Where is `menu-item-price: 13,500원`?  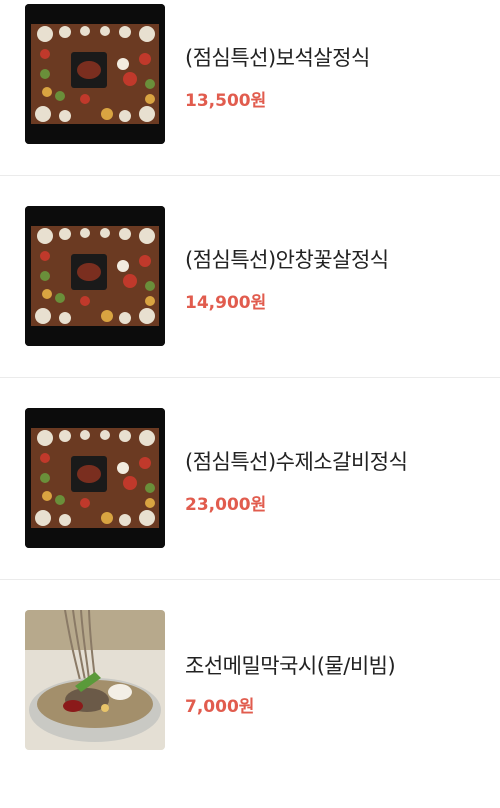
menu-item-price: 13,500원 is located at coordinates (226, 101).